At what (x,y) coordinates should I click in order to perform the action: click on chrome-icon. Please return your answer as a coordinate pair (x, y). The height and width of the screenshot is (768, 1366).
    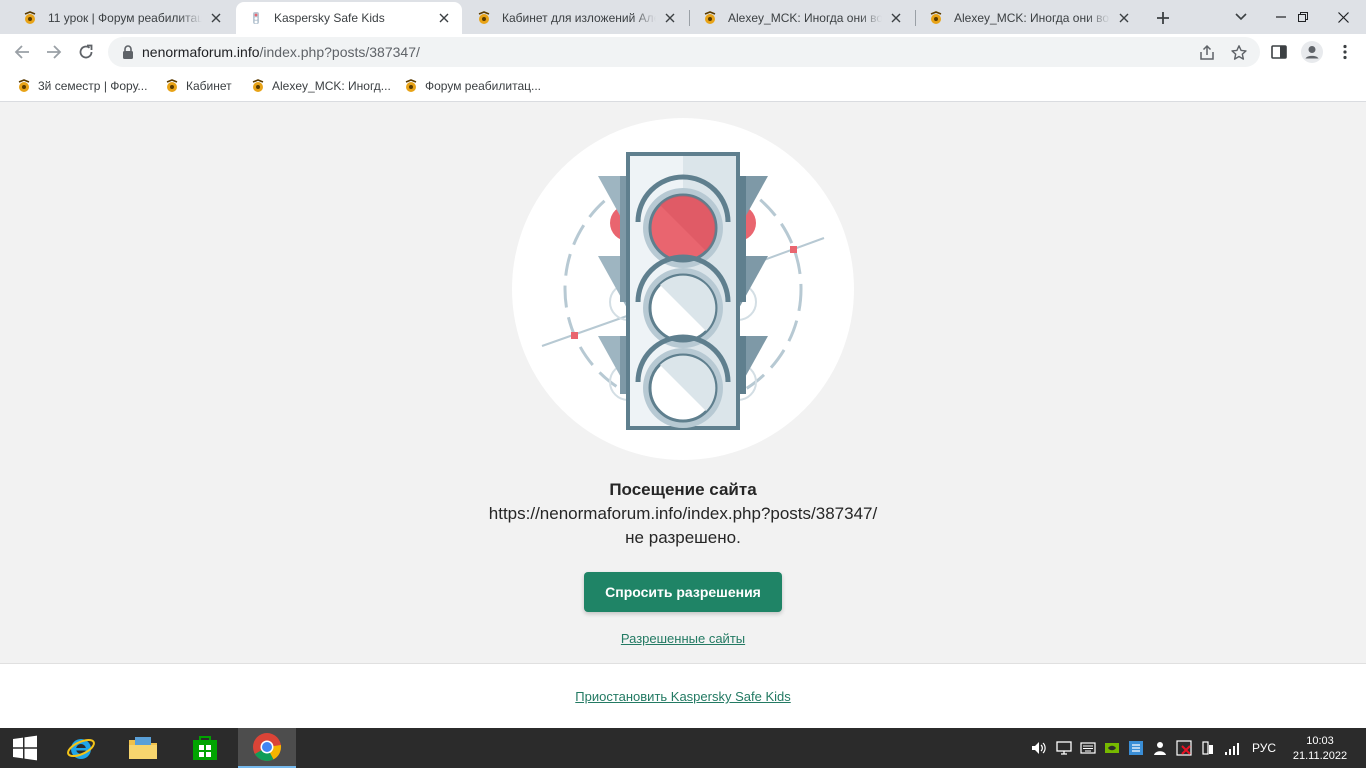
    Looking at the image, I should click on (267, 747).